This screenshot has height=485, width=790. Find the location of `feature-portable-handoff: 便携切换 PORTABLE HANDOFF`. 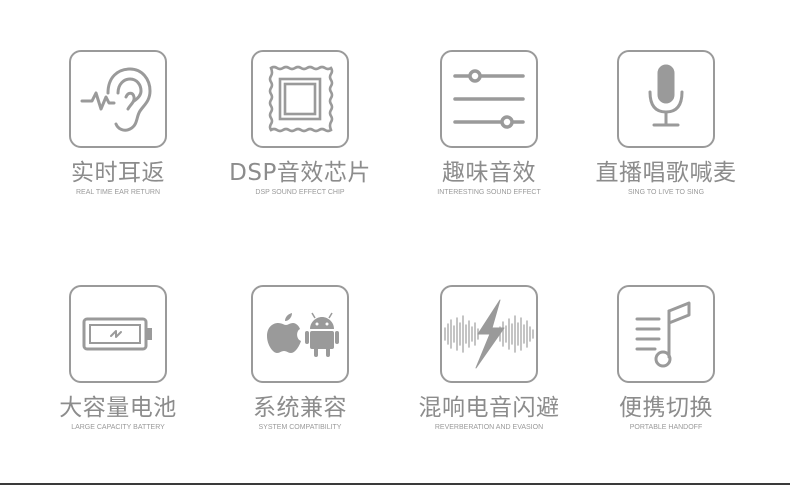

feature-portable-handoff: 便携切换 PORTABLE HANDOFF is located at coordinates (666, 358).